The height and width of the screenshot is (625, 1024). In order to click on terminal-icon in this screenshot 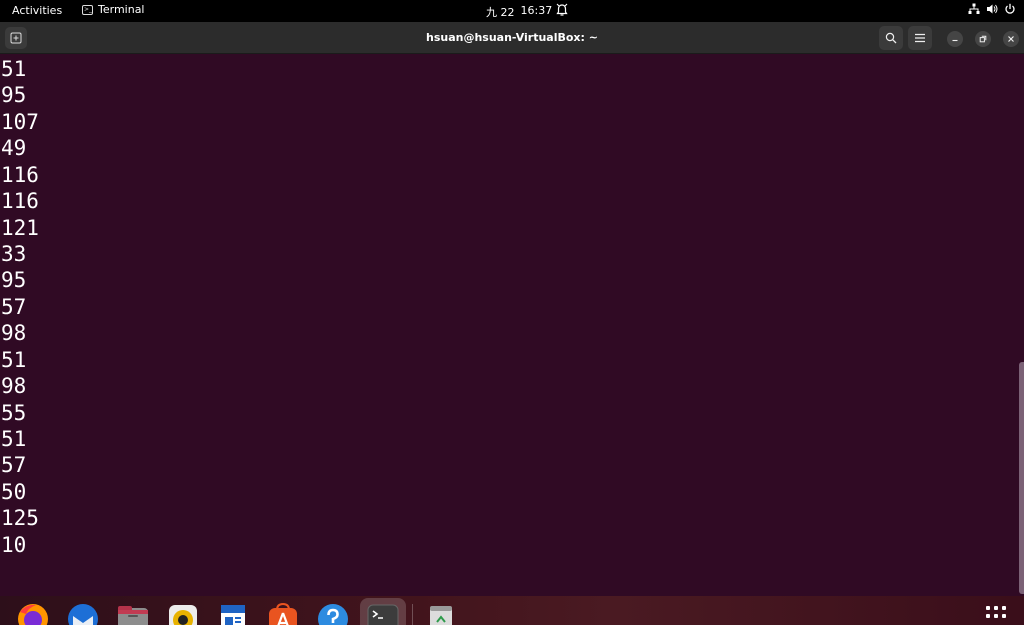, I will do `click(383, 614)`.